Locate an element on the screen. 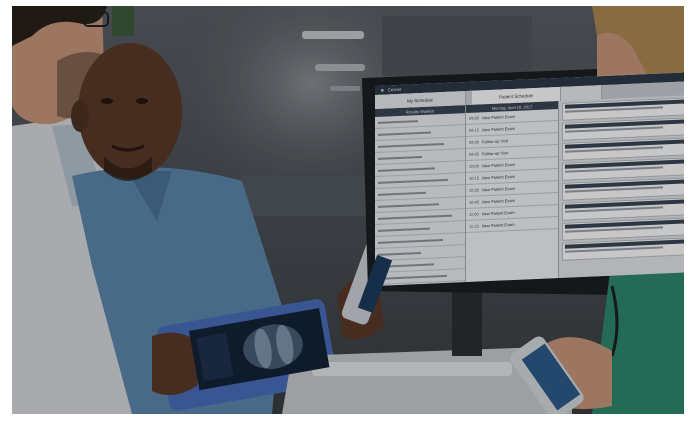 The image size is (690, 421). schedule-time: 10:00 is located at coordinates (474, 166).